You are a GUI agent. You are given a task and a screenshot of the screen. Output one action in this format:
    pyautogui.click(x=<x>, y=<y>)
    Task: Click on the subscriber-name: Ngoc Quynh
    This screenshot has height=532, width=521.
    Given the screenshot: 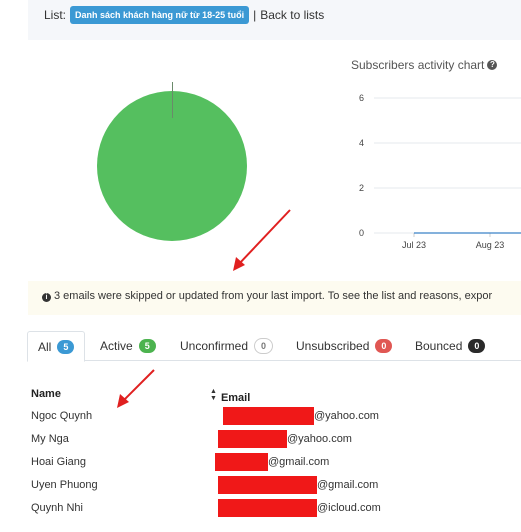 What is the action you would take?
    pyautogui.click(x=62, y=416)
    